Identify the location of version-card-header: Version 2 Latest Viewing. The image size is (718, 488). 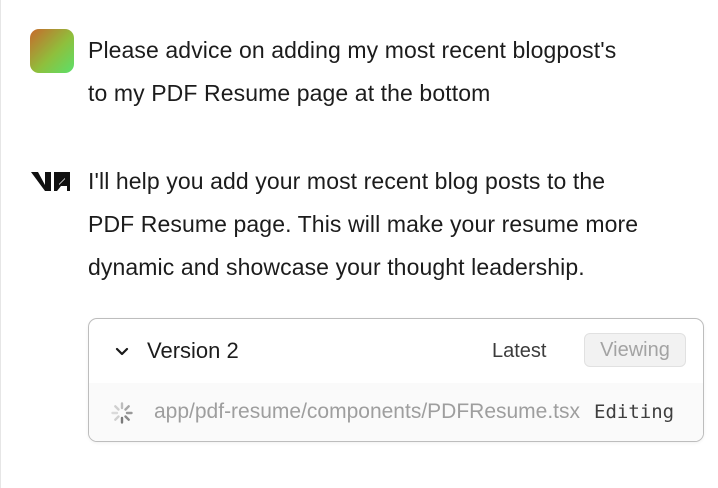
(396, 351).